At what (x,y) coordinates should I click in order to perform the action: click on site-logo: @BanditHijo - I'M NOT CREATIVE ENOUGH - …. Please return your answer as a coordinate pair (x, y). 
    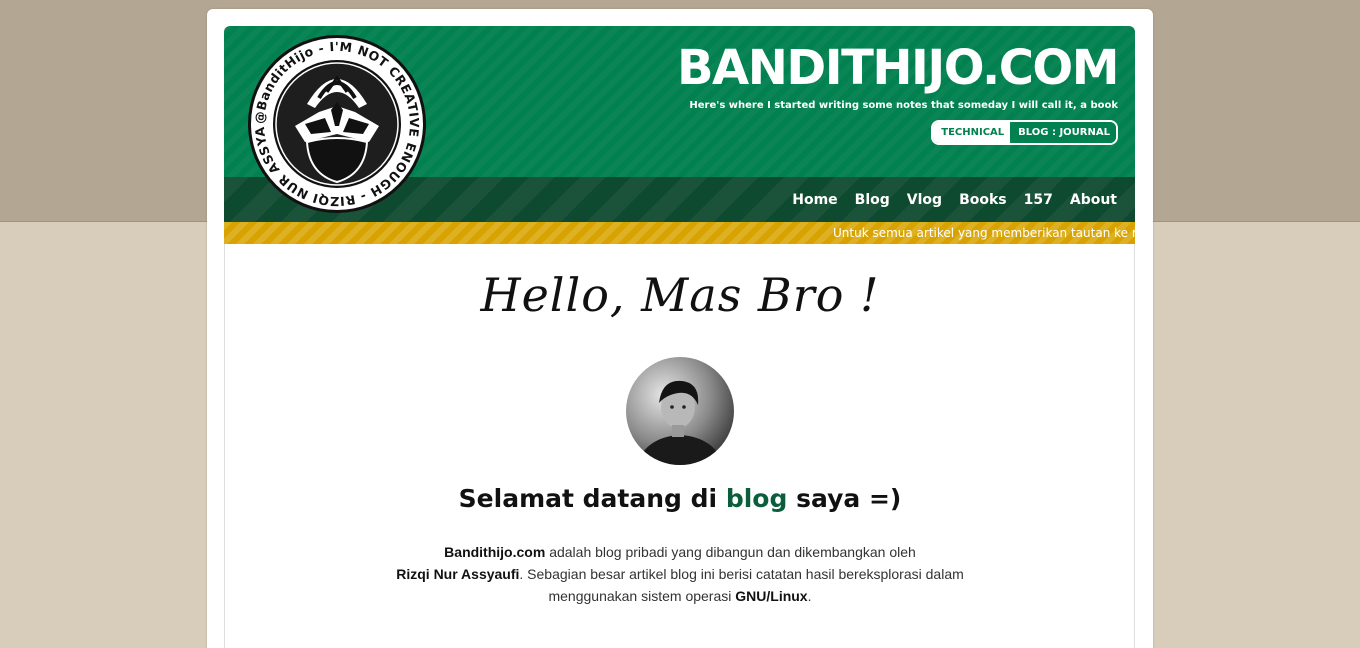
    Looking at the image, I should click on (334, 118).